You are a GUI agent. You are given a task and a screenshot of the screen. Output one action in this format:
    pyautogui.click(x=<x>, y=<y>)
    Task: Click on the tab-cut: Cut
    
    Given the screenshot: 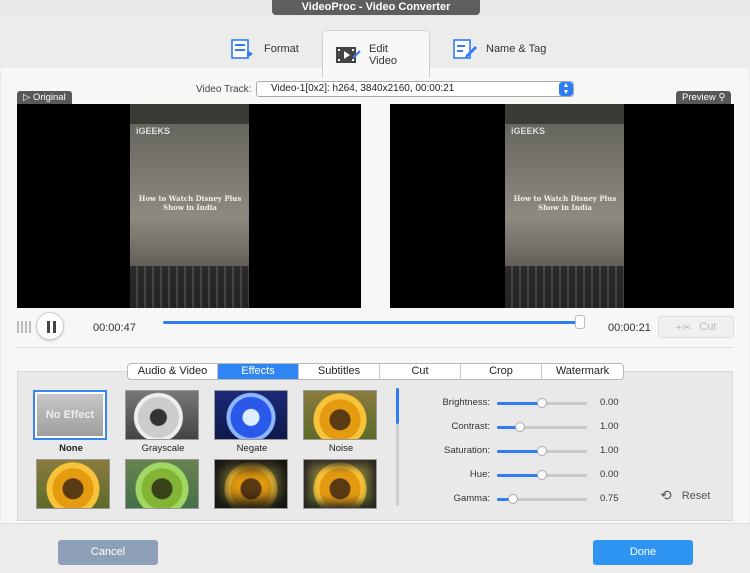 What is the action you would take?
    pyautogui.click(x=420, y=371)
    